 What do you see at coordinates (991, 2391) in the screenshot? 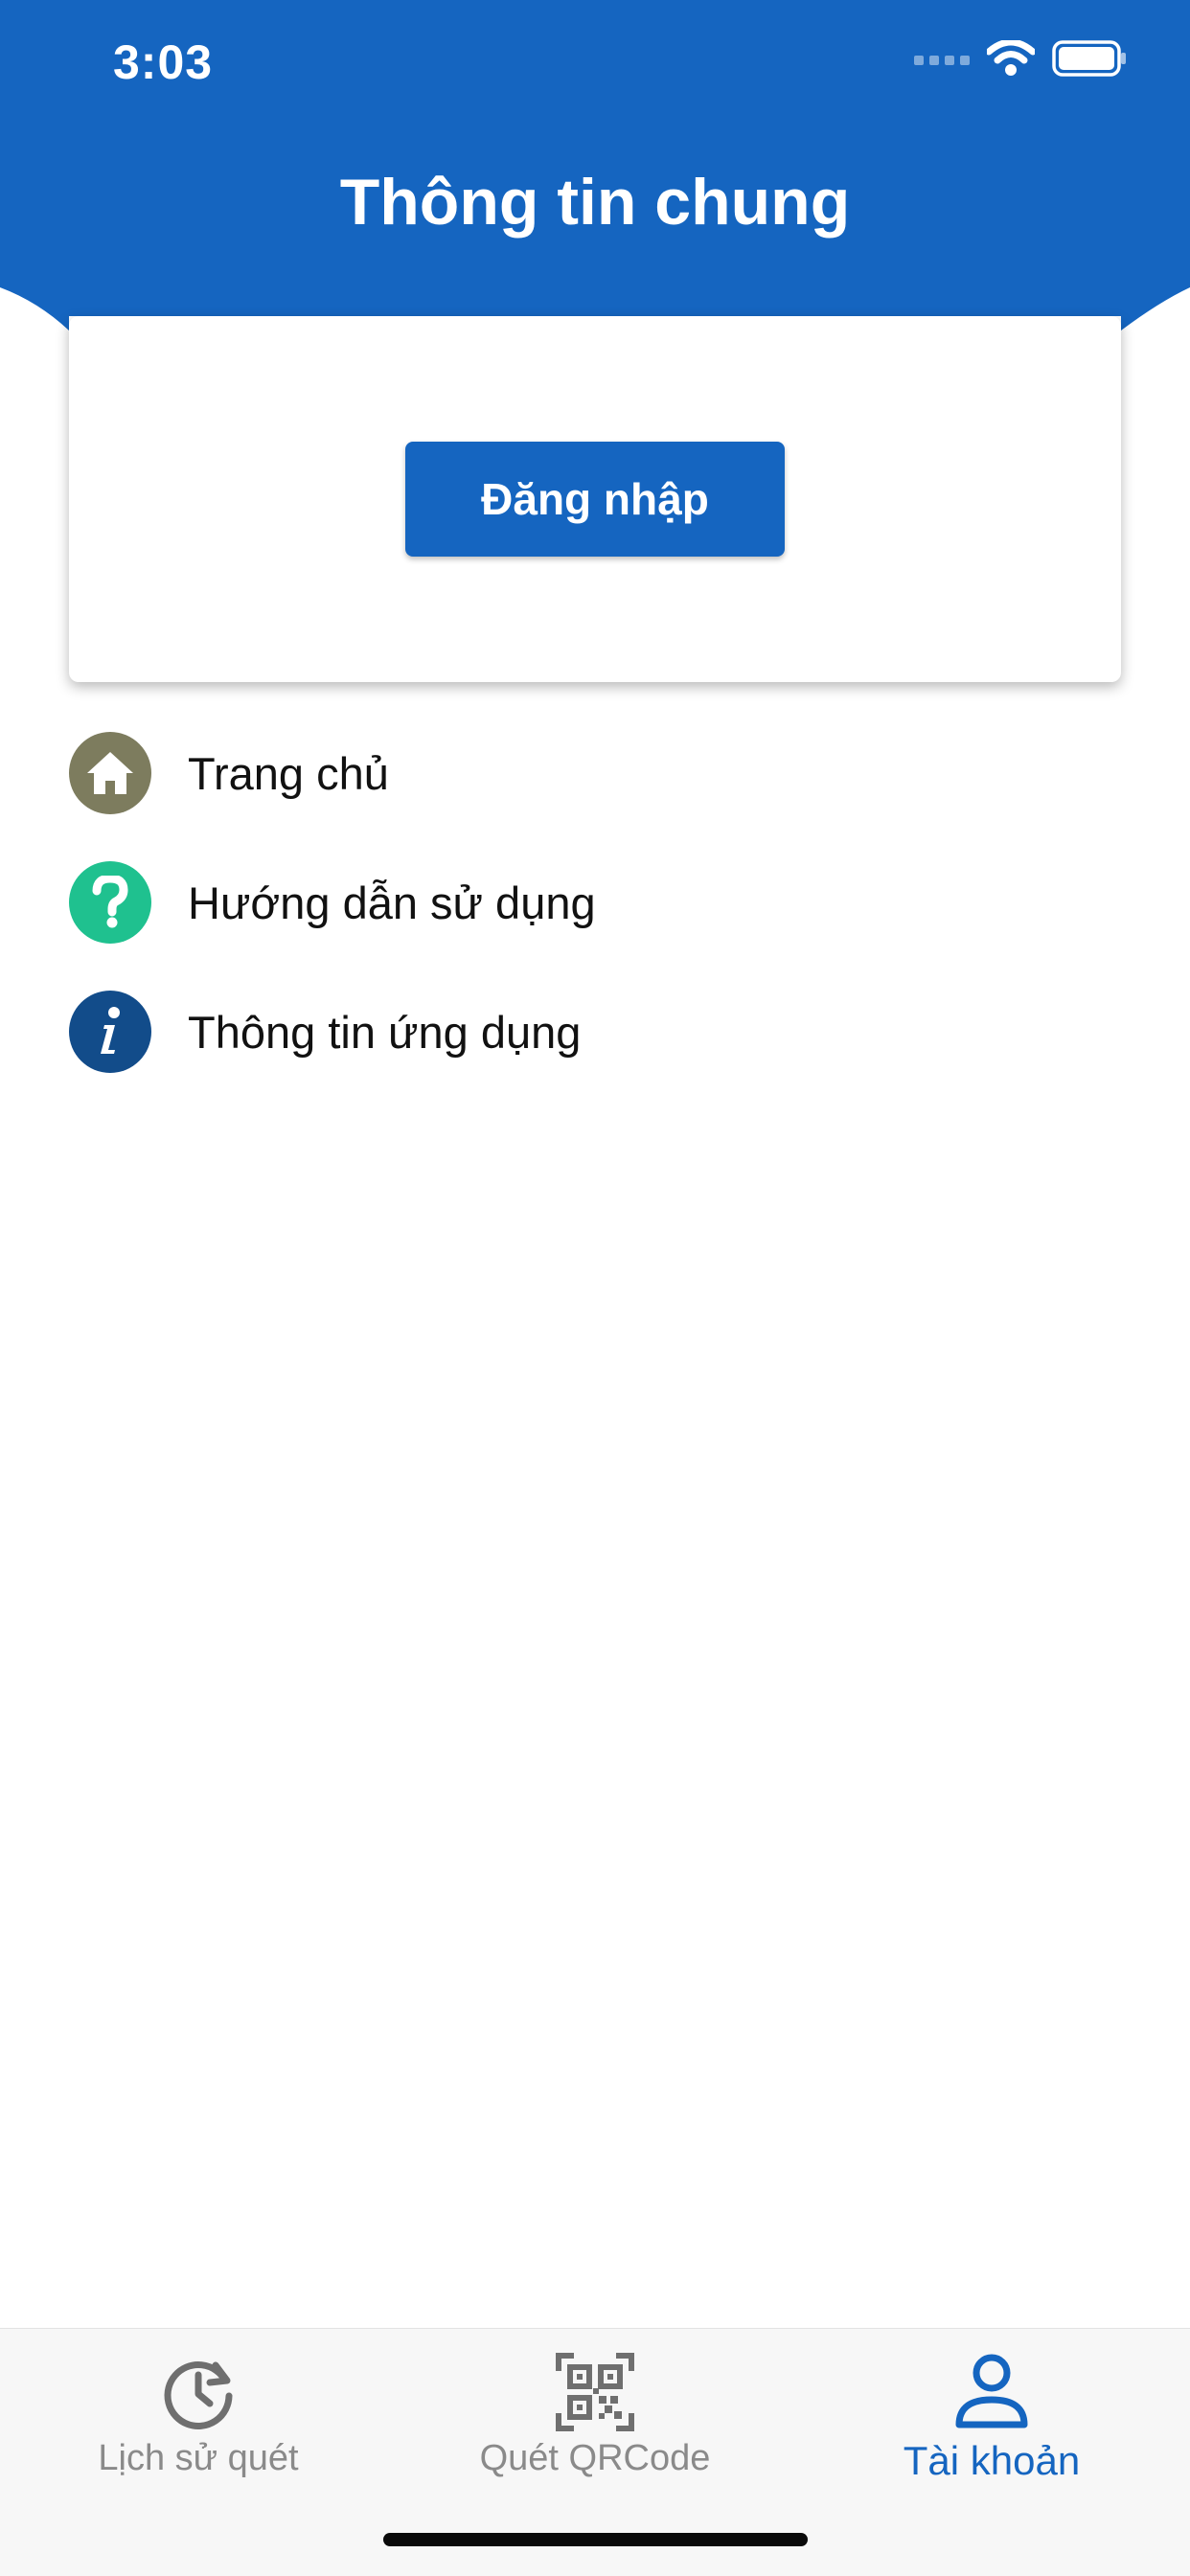
I see `account-person-icon` at bounding box center [991, 2391].